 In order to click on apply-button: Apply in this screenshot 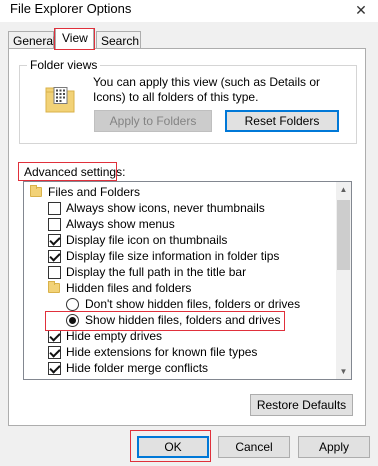, I will do `click(334, 447)`.